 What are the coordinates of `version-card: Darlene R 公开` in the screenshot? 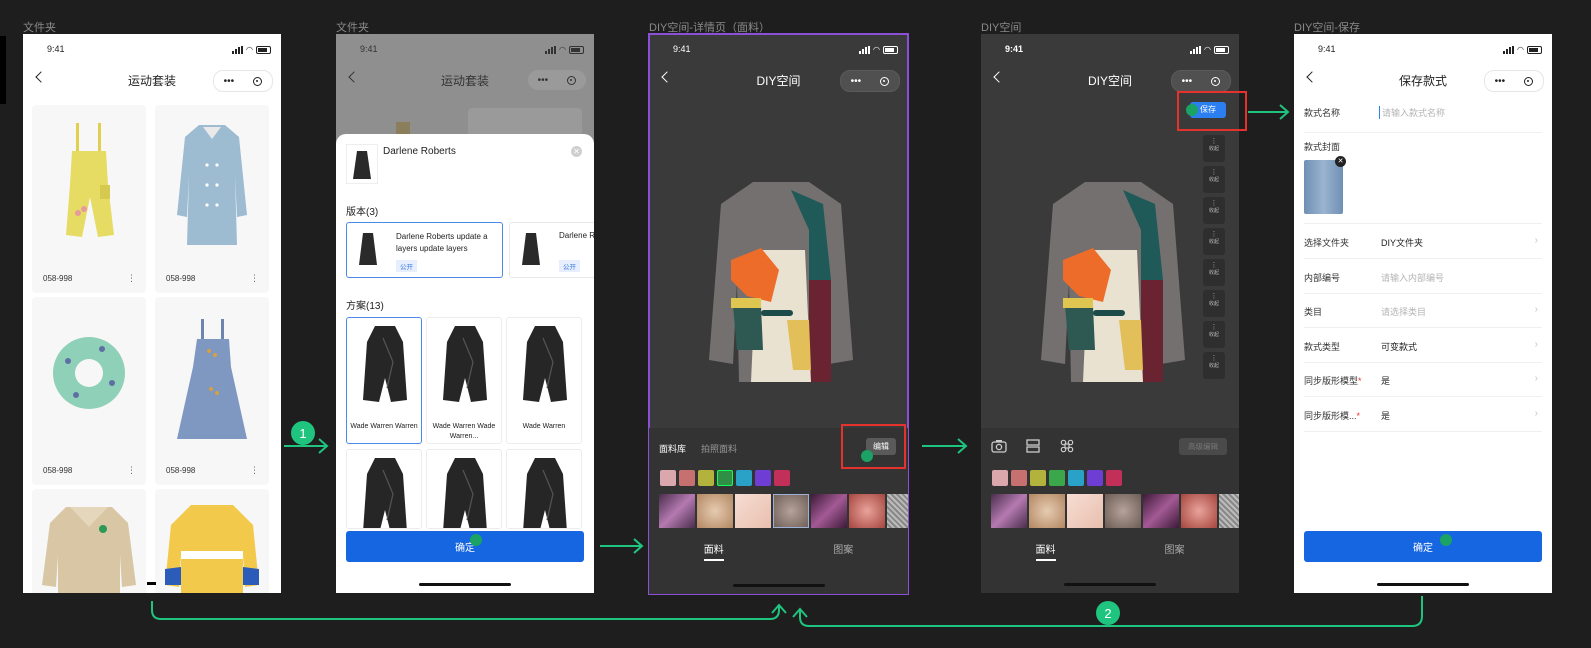 It's located at (551, 250).